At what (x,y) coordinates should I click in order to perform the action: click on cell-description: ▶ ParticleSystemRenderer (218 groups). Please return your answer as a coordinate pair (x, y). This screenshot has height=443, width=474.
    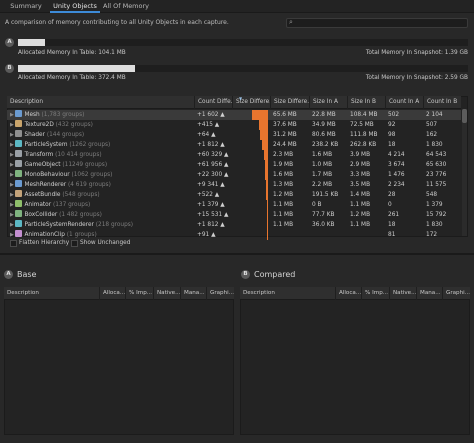
    Looking at the image, I should click on (100, 225).